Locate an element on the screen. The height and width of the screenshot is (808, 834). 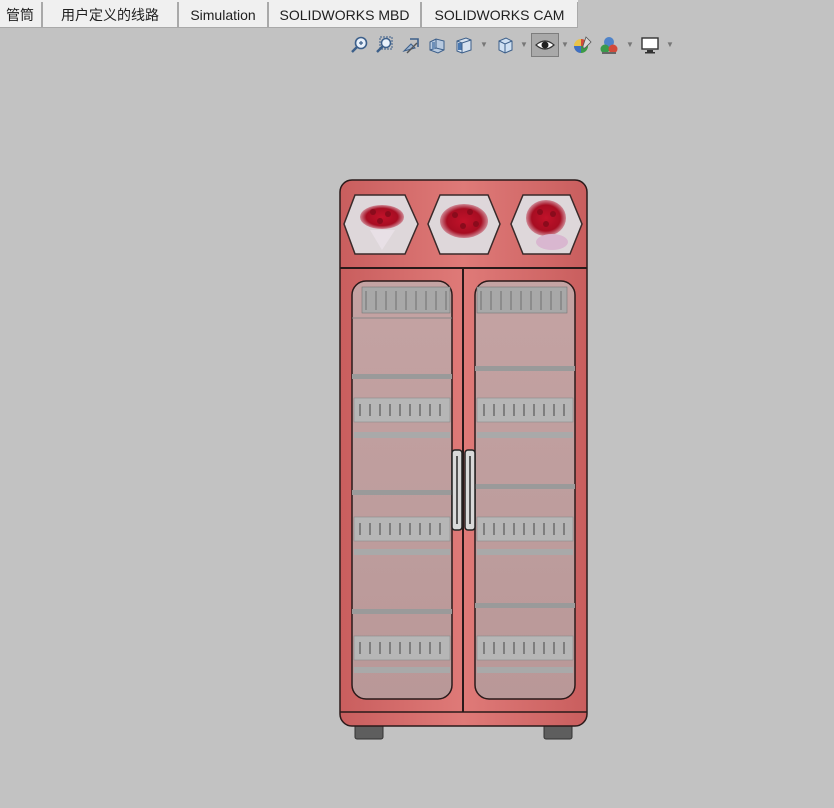
section-view-icon is located at coordinates (437, 46).